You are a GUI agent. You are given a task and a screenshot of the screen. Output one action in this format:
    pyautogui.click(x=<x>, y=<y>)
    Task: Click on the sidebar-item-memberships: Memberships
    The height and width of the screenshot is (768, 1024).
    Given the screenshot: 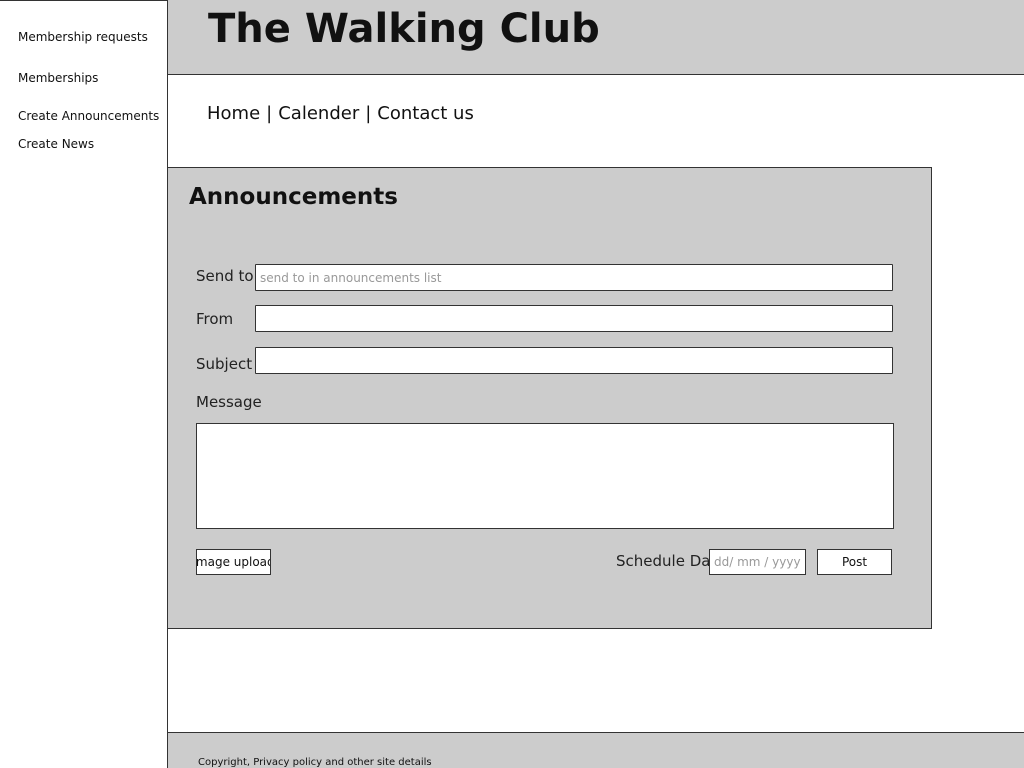 What is the action you would take?
    pyautogui.click(x=58, y=78)
    